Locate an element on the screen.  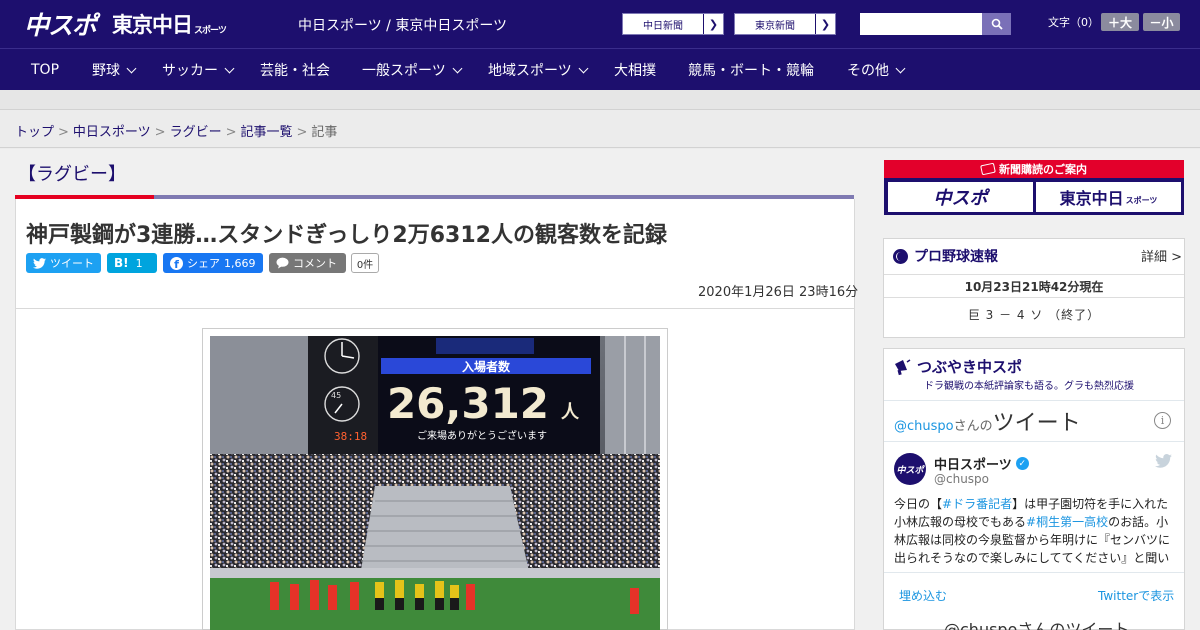
comment-count: 0件 is located at coordinates (365, 263).